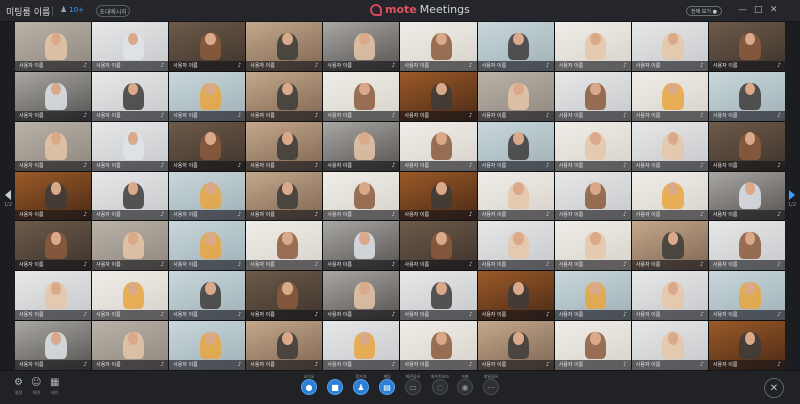 Image resolution: width=800 pixels, height=404 pixels. I want to click on exit-meeting-button: ✕, so click(774, 388).